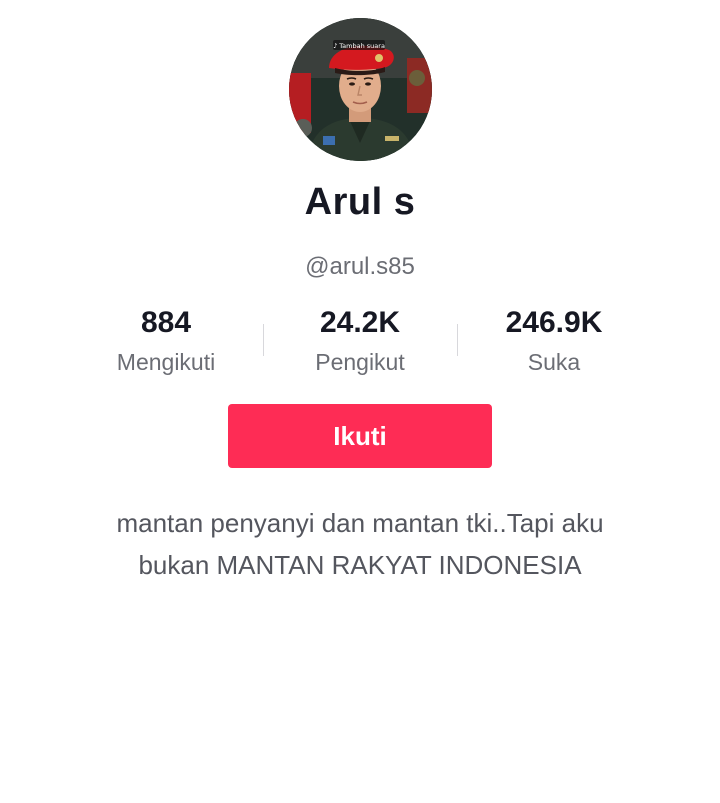 This screenshot has width=720, height=803. I want to click on stat-followers-count: 24.2K, so click(360, 322).